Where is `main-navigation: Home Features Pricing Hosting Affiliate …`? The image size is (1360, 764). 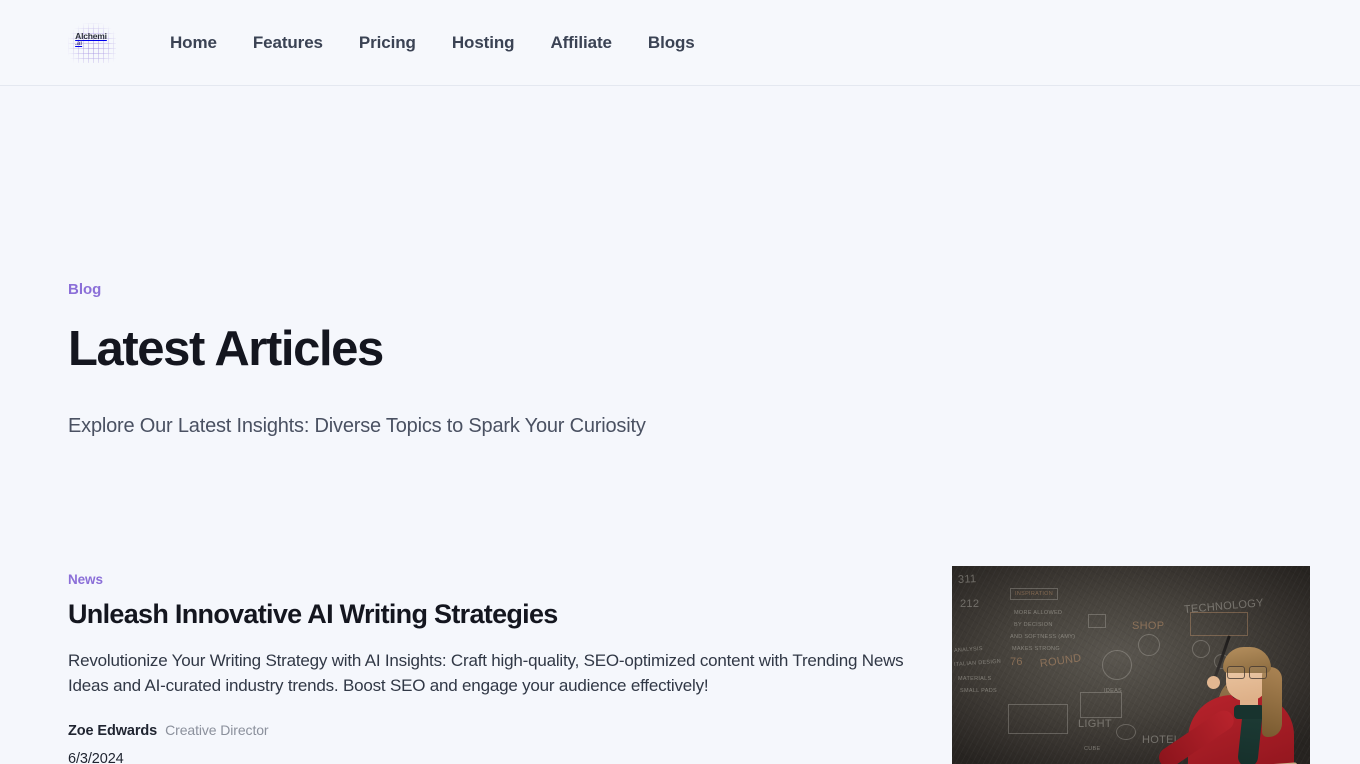
main-navigation: Home Features Pricing Hosting Affiliate … is located at coordinates (432, 43).